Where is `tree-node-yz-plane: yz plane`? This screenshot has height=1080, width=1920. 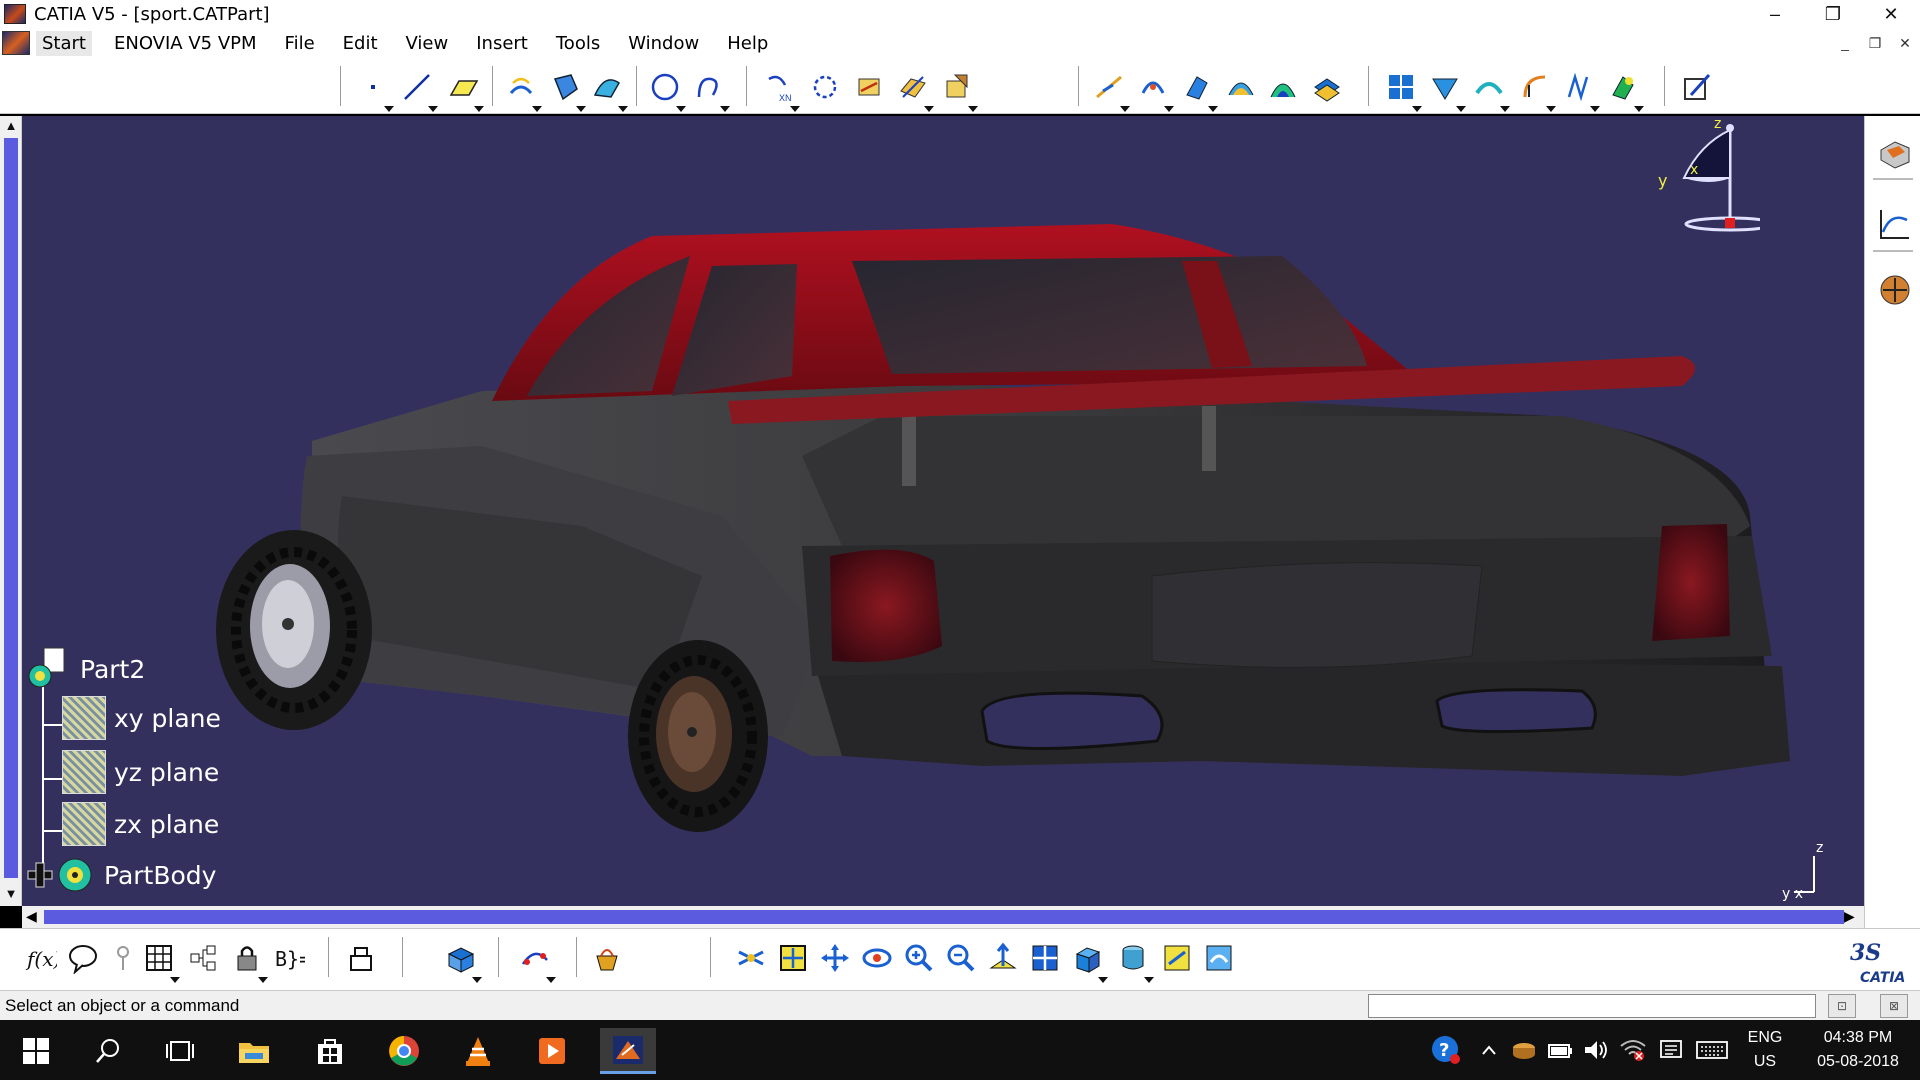 tree-node-yz-plane: yz plane is located at coordinates (140, 772).